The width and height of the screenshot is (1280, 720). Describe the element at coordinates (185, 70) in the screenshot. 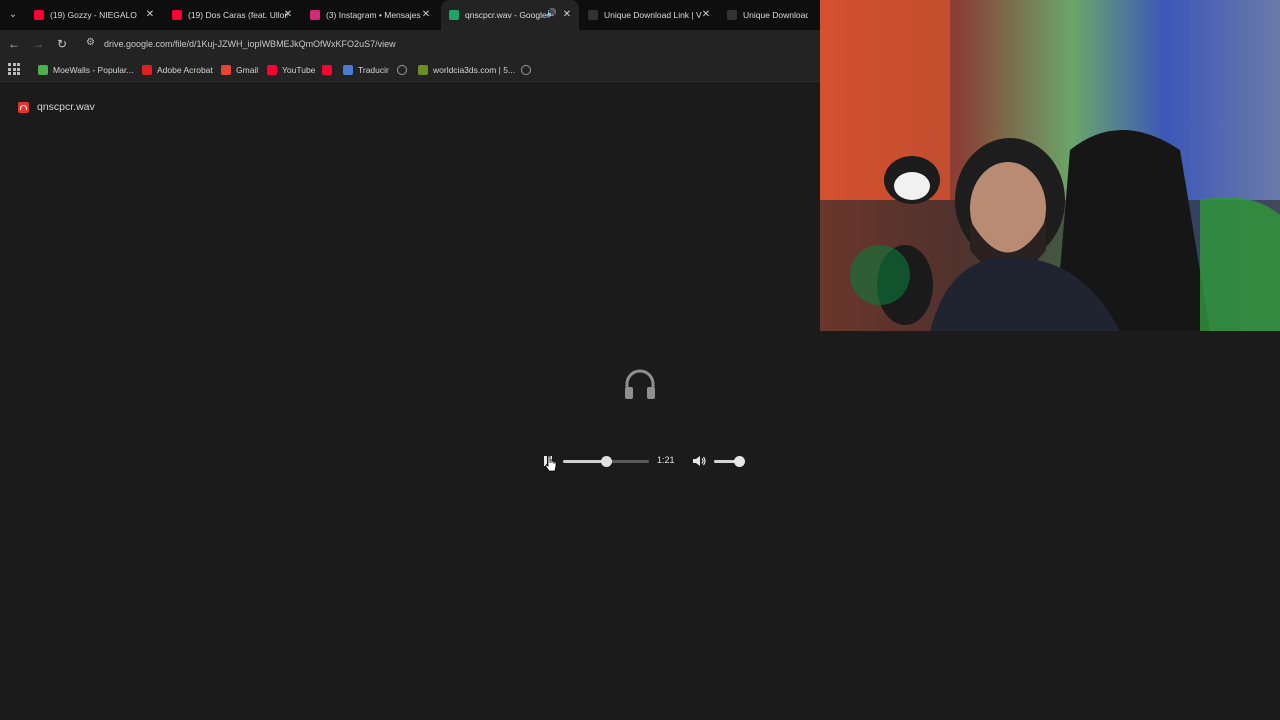

I see `bookmark-label: Adobe Acrobat` at that location.